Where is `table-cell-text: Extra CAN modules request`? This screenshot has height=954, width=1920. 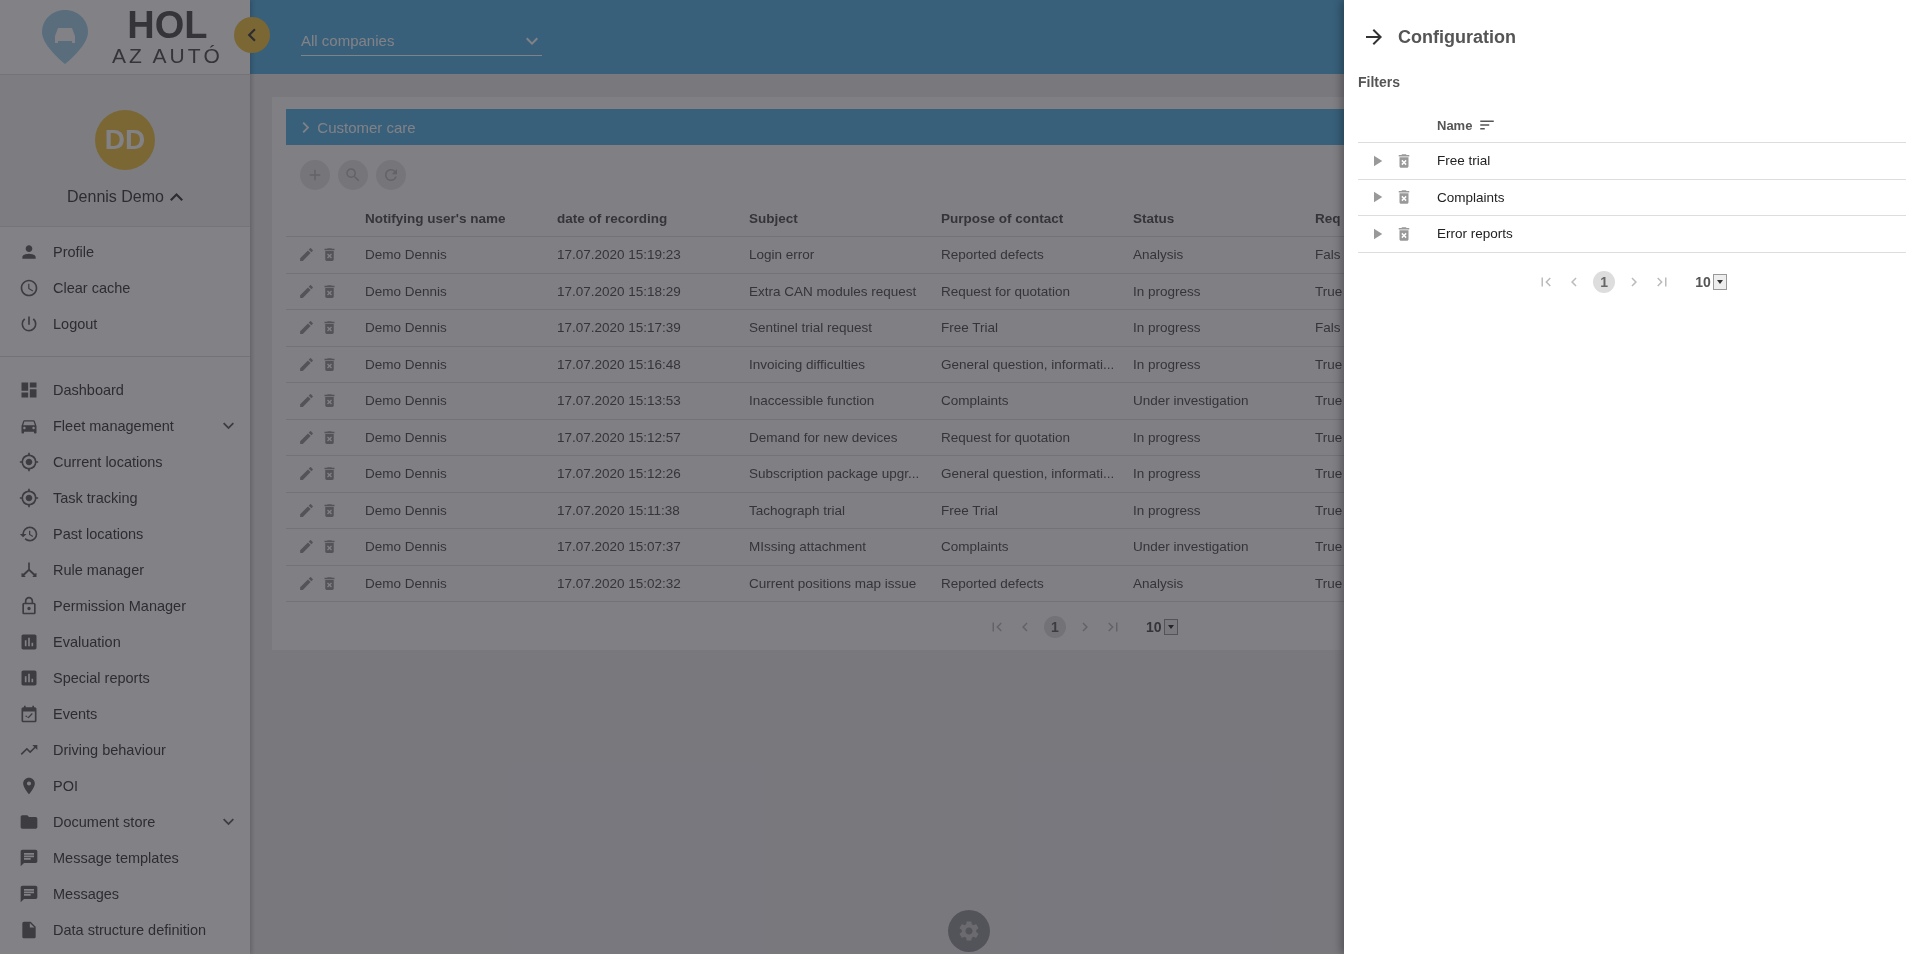
table-cell-text: Extra CAN modules request is located at coordinates (833, 291).